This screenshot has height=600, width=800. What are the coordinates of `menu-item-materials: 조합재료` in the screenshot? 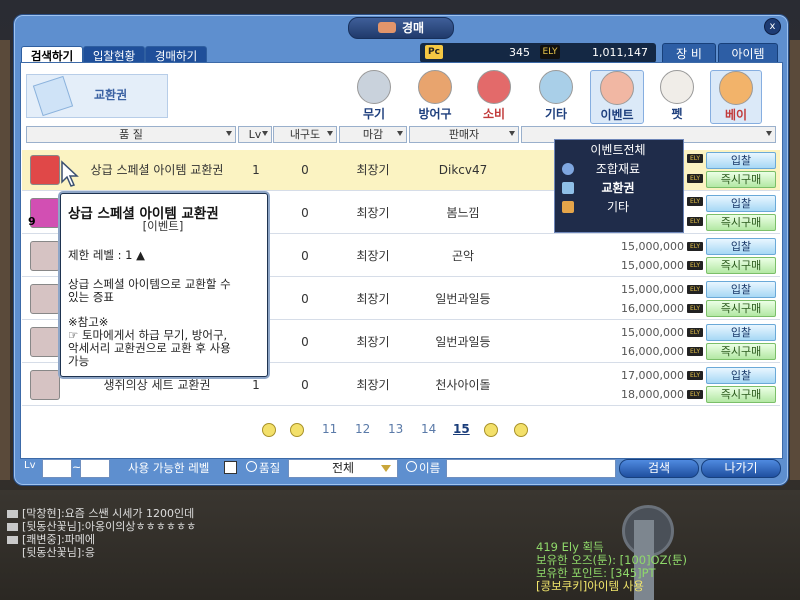 It's located at (618, 169).